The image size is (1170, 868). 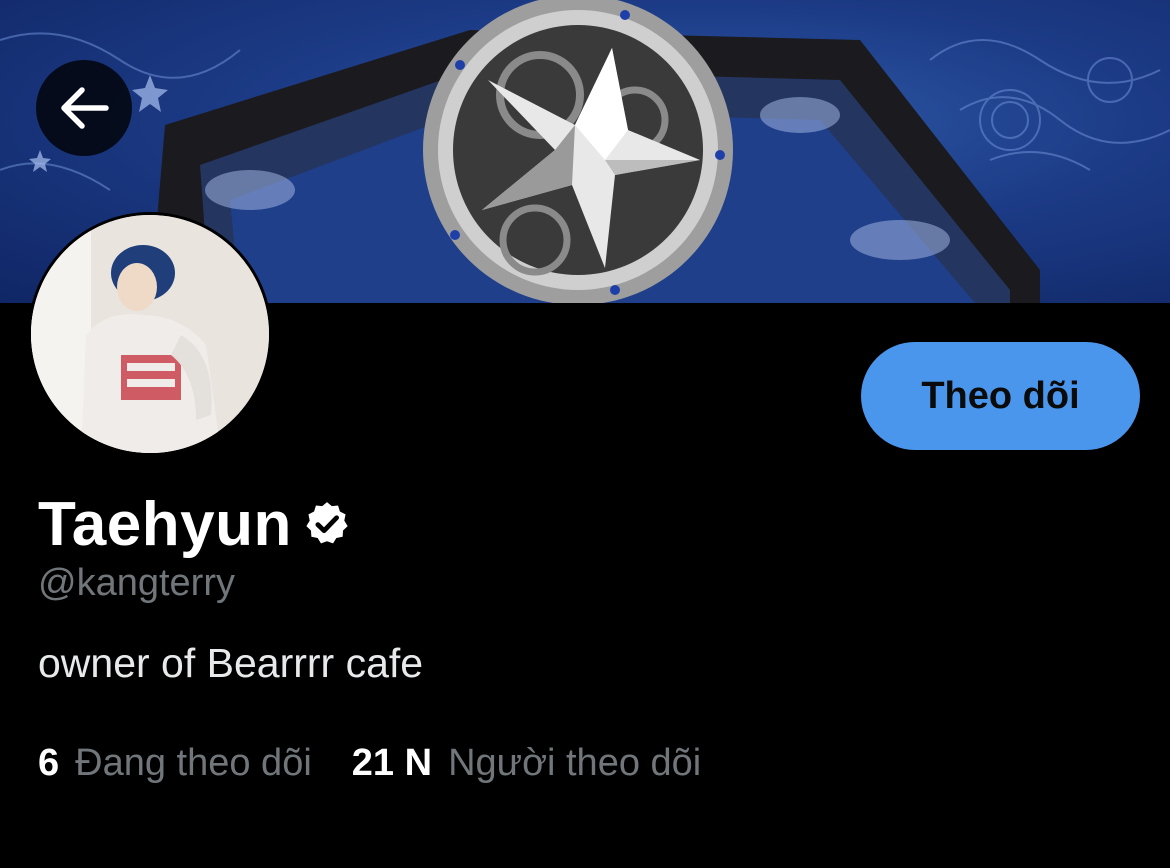 I want to click on following-label: Đang theo dõi, so click(x=193, y=763).